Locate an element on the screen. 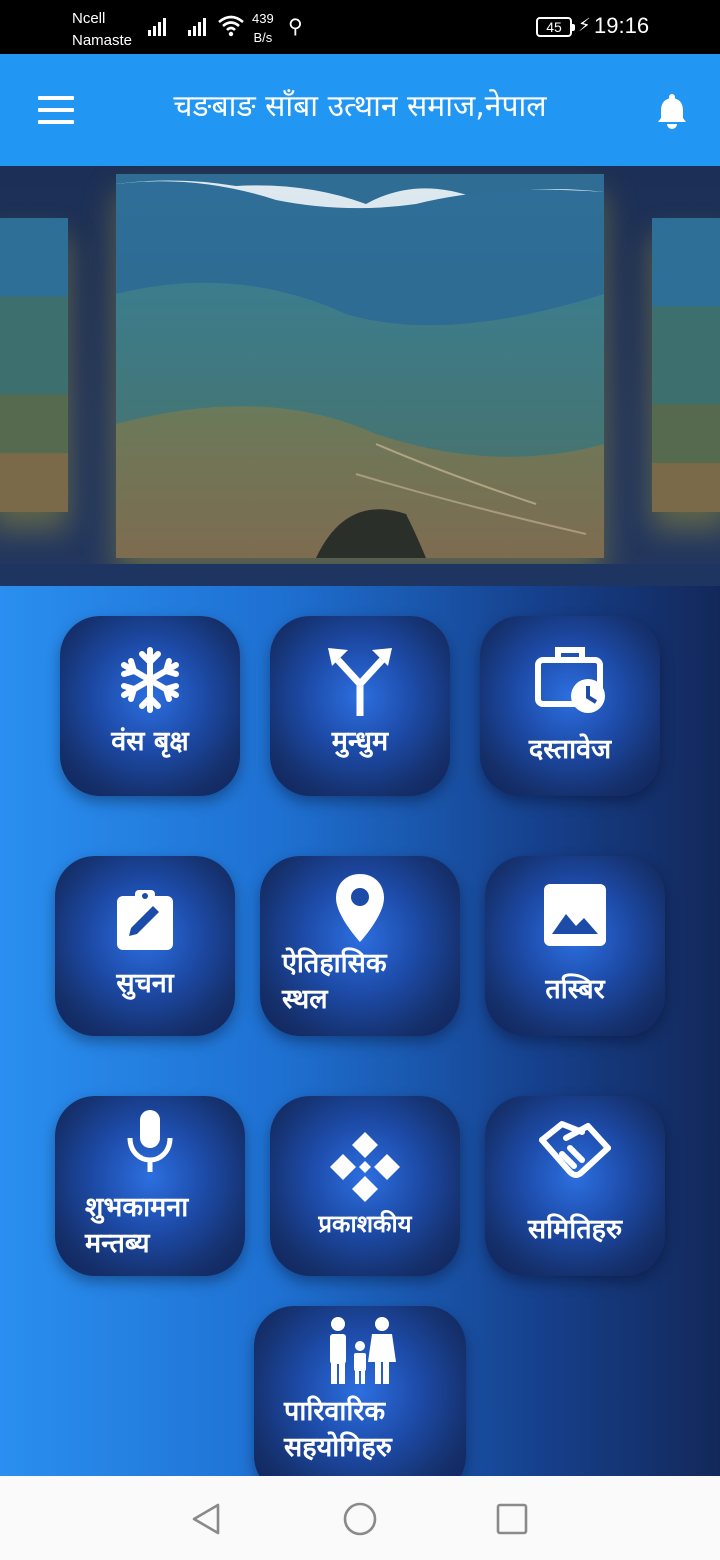  battery-icon: 45 is located at coordinates (555, 27).